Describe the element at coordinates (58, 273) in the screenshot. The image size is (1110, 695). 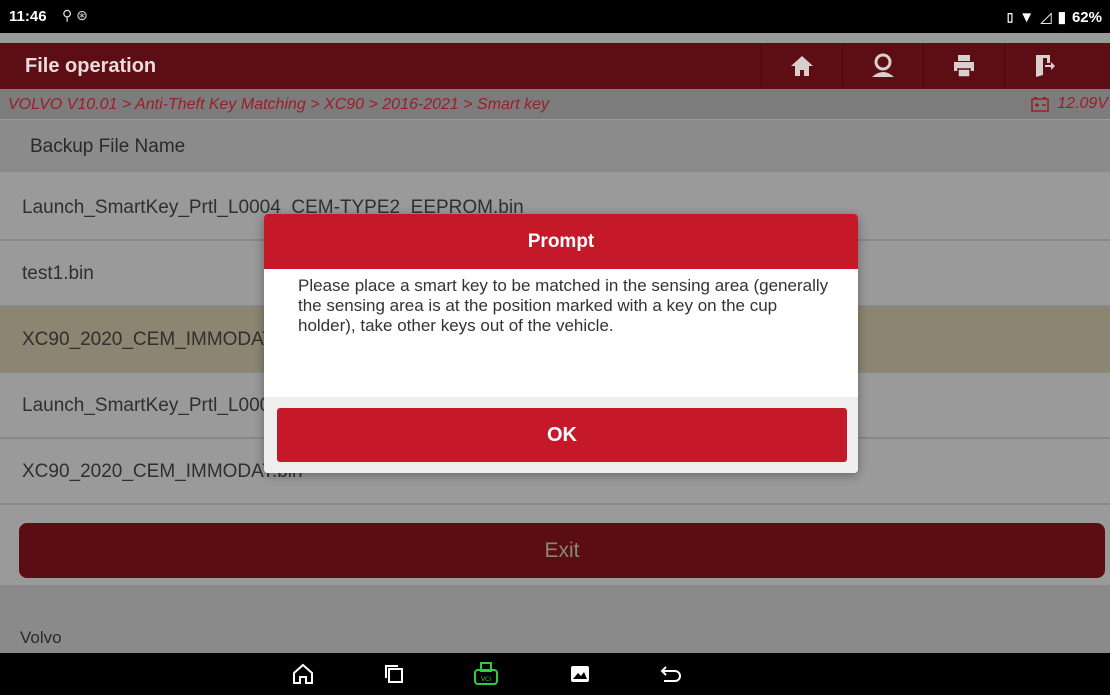
I see `file-name: test1.bin` at that location.